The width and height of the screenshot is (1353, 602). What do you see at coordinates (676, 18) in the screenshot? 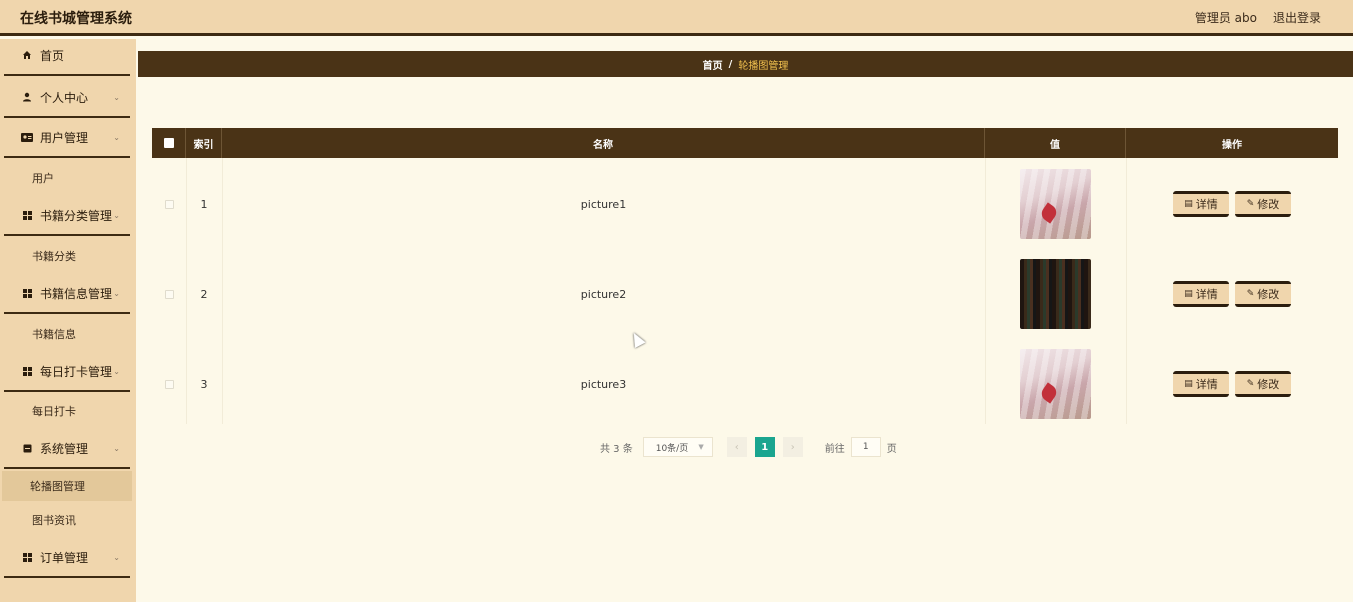
I see `top-header: 在线书城管理系统 管理员 abo 退出登录` at bounding box center [676, 18].